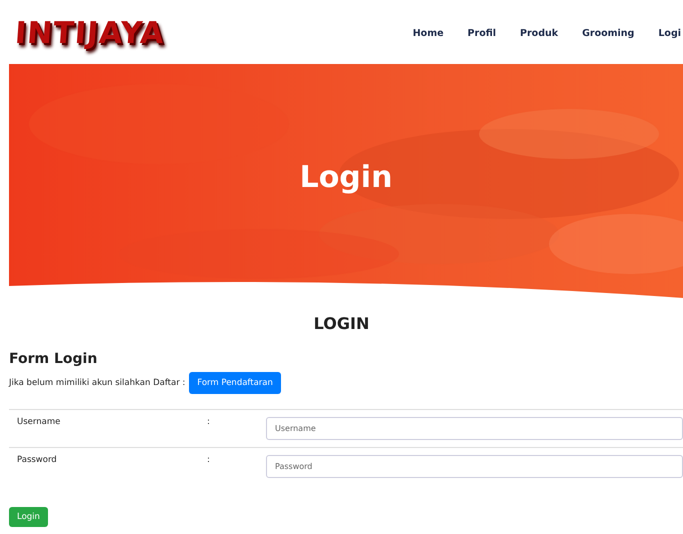 This screenshot has height=534, width=683. What do you see at coordinates (474, 466) in the screenshot?
I see `input-field: Password` at bounding box center [474, 466].